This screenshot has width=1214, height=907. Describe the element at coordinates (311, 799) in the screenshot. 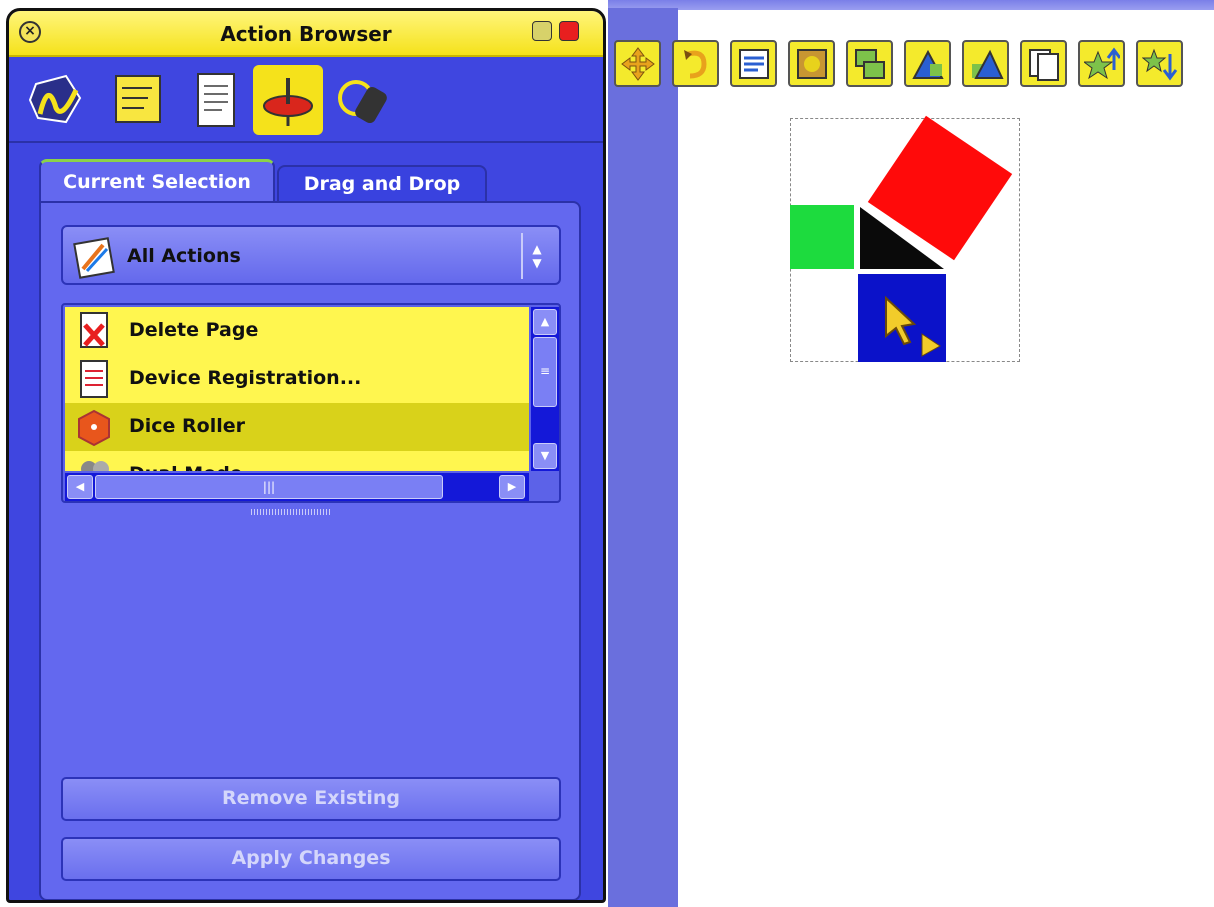

I see `remove-existing-button: Remove Existing` at that location.